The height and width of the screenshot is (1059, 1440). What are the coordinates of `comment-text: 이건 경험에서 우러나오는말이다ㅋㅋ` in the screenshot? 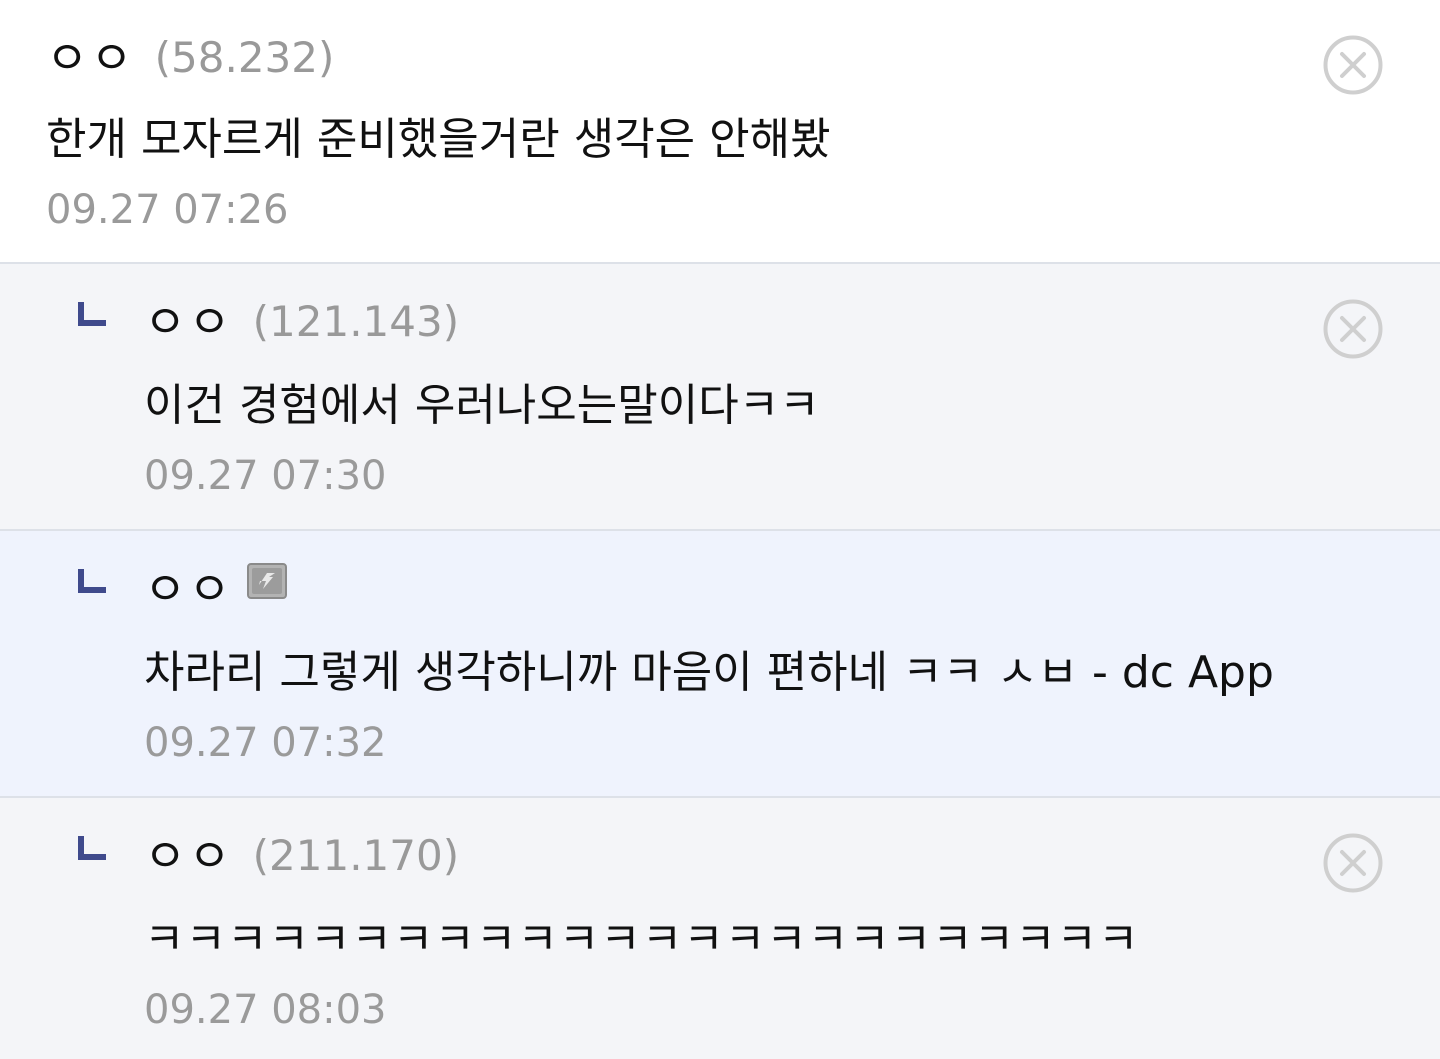 It's located at (482, 405).